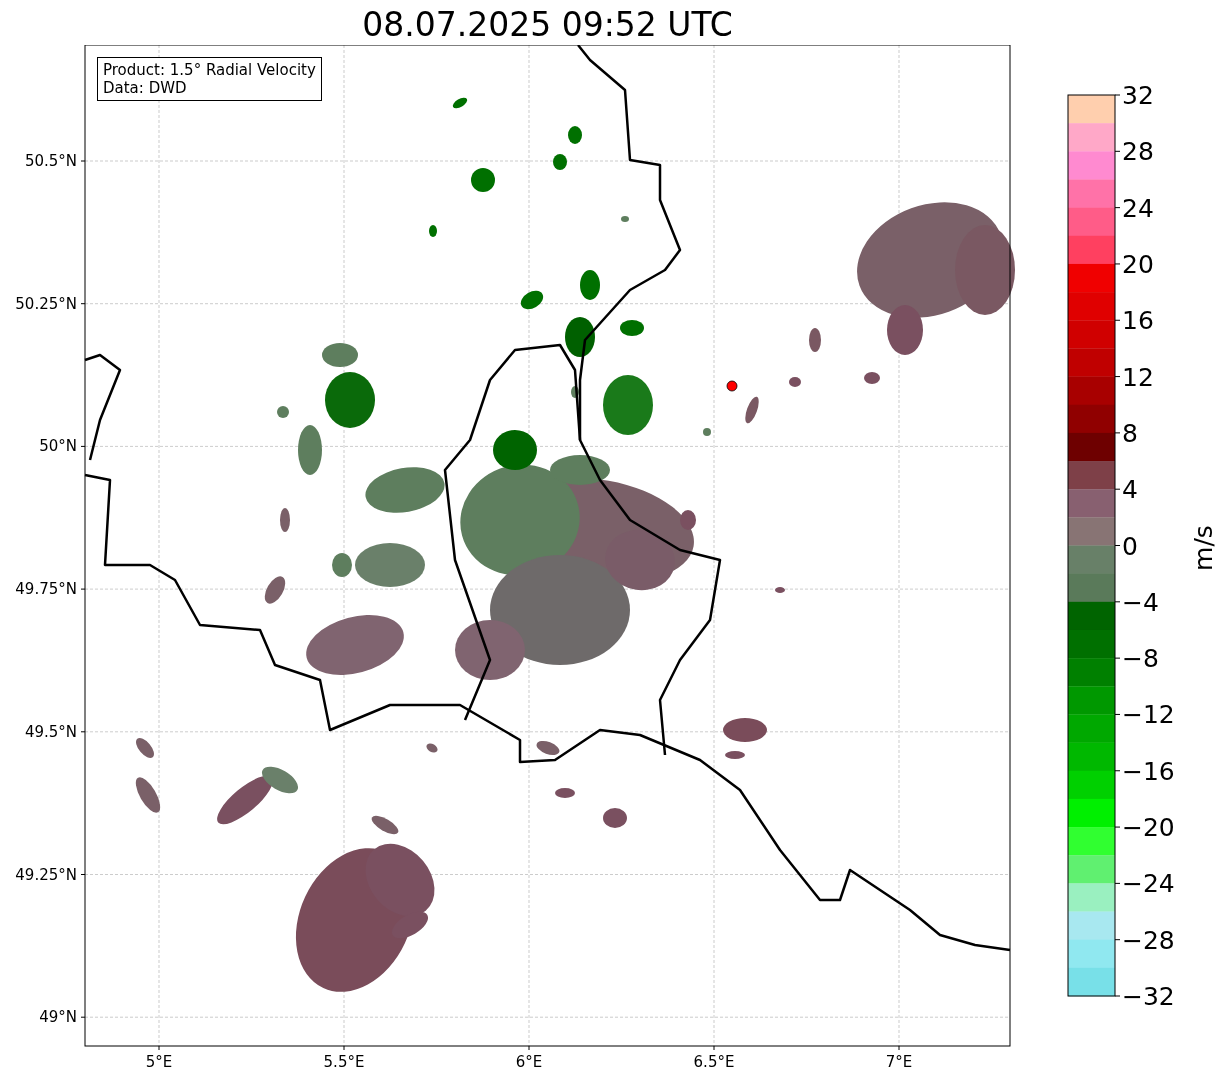 This screenshot has height=1081, width=1225. Describe the element at coordinates (1148, 828) in the screenshot. I see `colorbar-tick-label: −20` at that location.